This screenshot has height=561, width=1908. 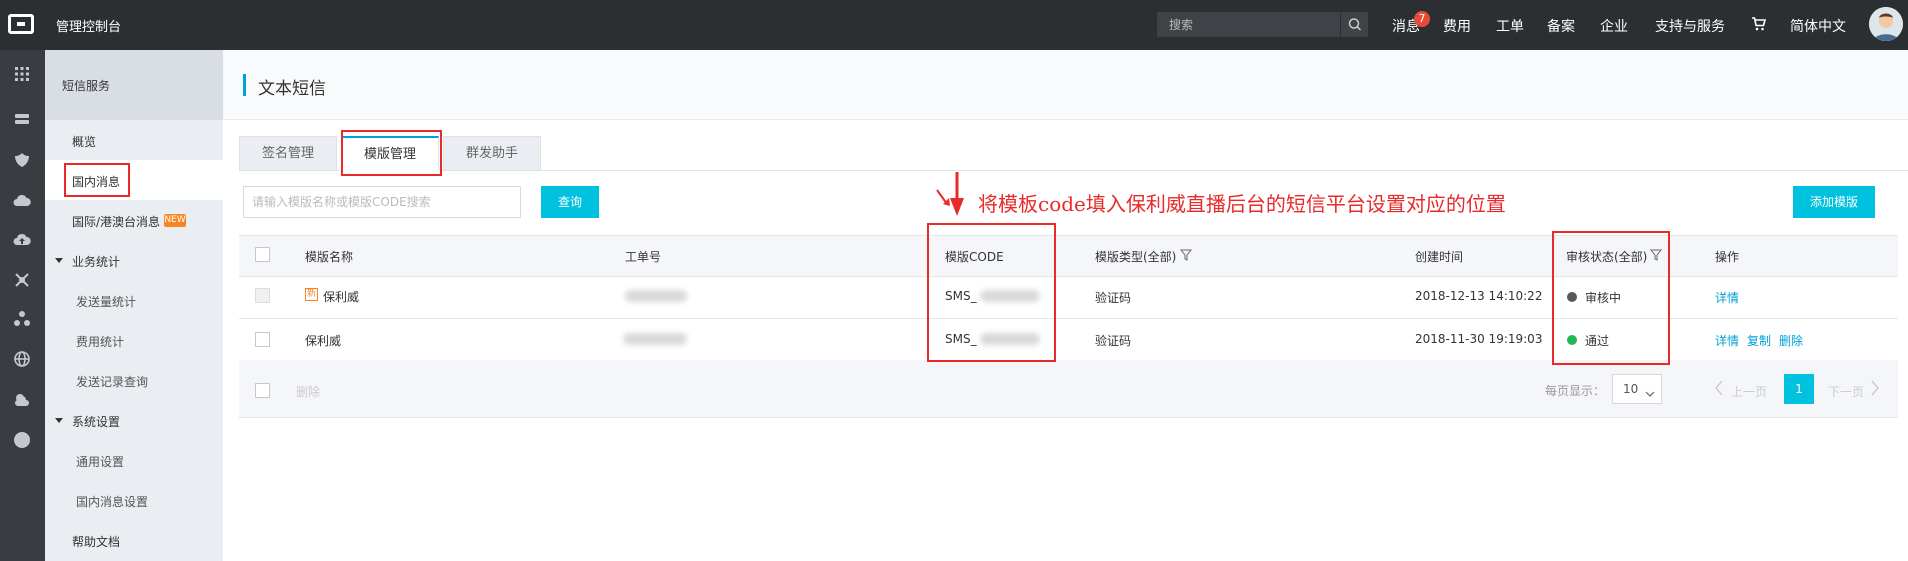 I want to click on column-created: 创建时间, so click(x=1439, y=257).